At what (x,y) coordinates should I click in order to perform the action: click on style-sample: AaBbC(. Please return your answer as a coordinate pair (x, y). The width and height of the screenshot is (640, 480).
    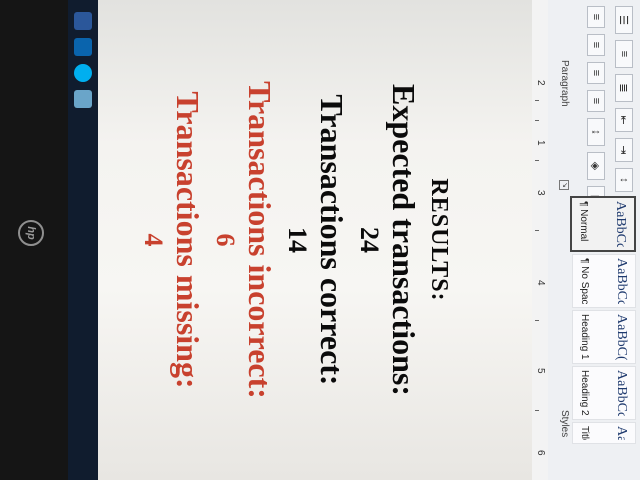
    Looking at the image, I should click on (621, 337).